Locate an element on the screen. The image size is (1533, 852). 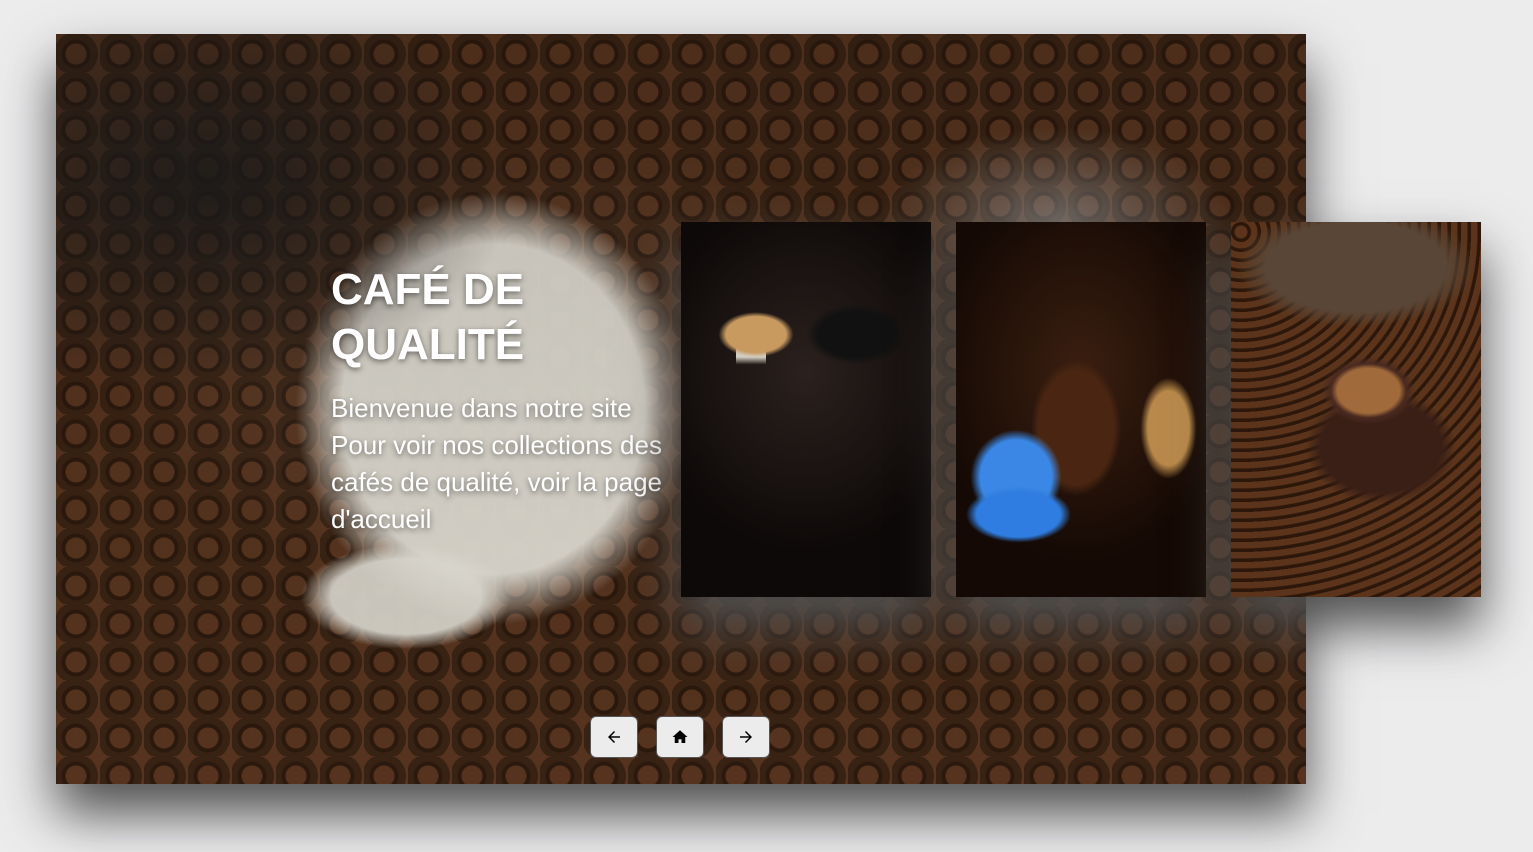
slider-nav is located at coordinates (680, 737).